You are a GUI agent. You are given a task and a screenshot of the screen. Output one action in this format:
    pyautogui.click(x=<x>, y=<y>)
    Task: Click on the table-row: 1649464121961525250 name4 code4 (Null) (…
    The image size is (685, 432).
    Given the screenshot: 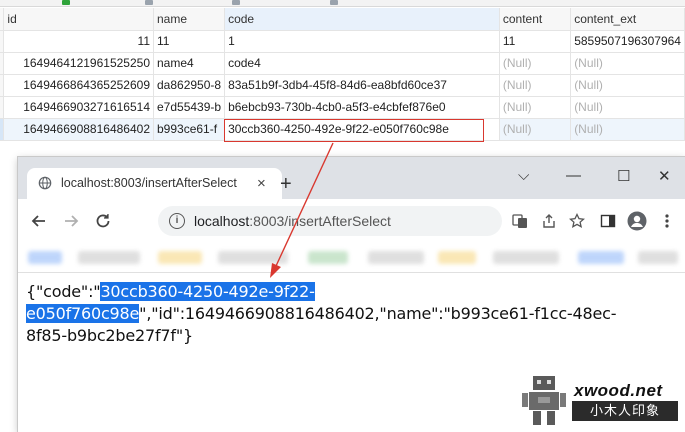 What is the action you would take?
    pyautogui.click(x=342, y=63)
    